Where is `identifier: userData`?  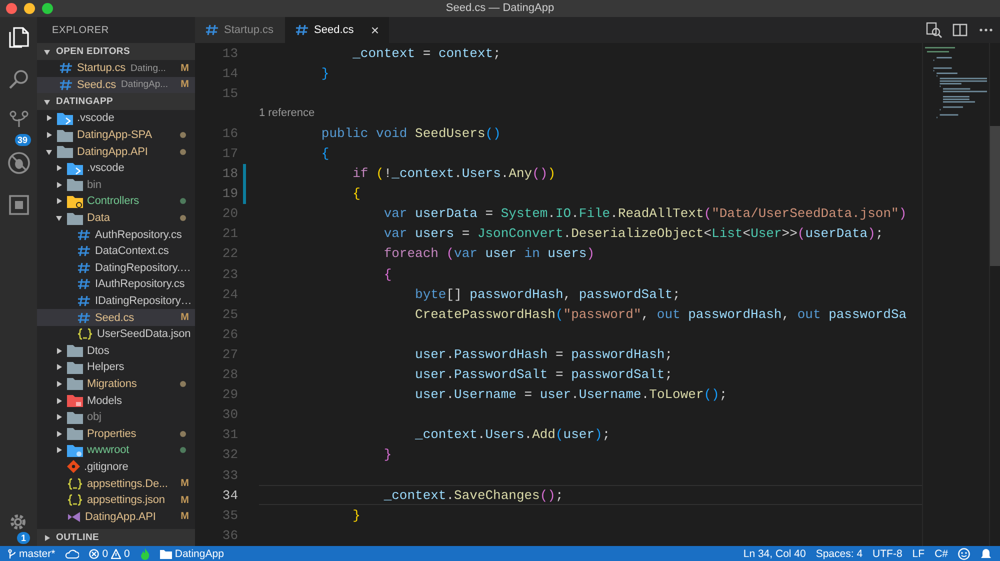
identifier: userData is located at coordinates (446, 214).